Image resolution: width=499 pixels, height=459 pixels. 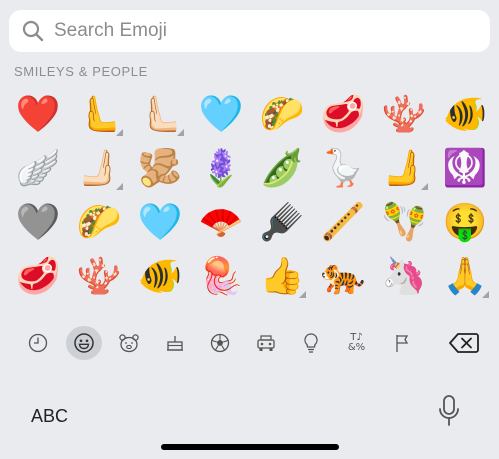 I want to click on soccer-ball-icon, so click(x=220, y=343).